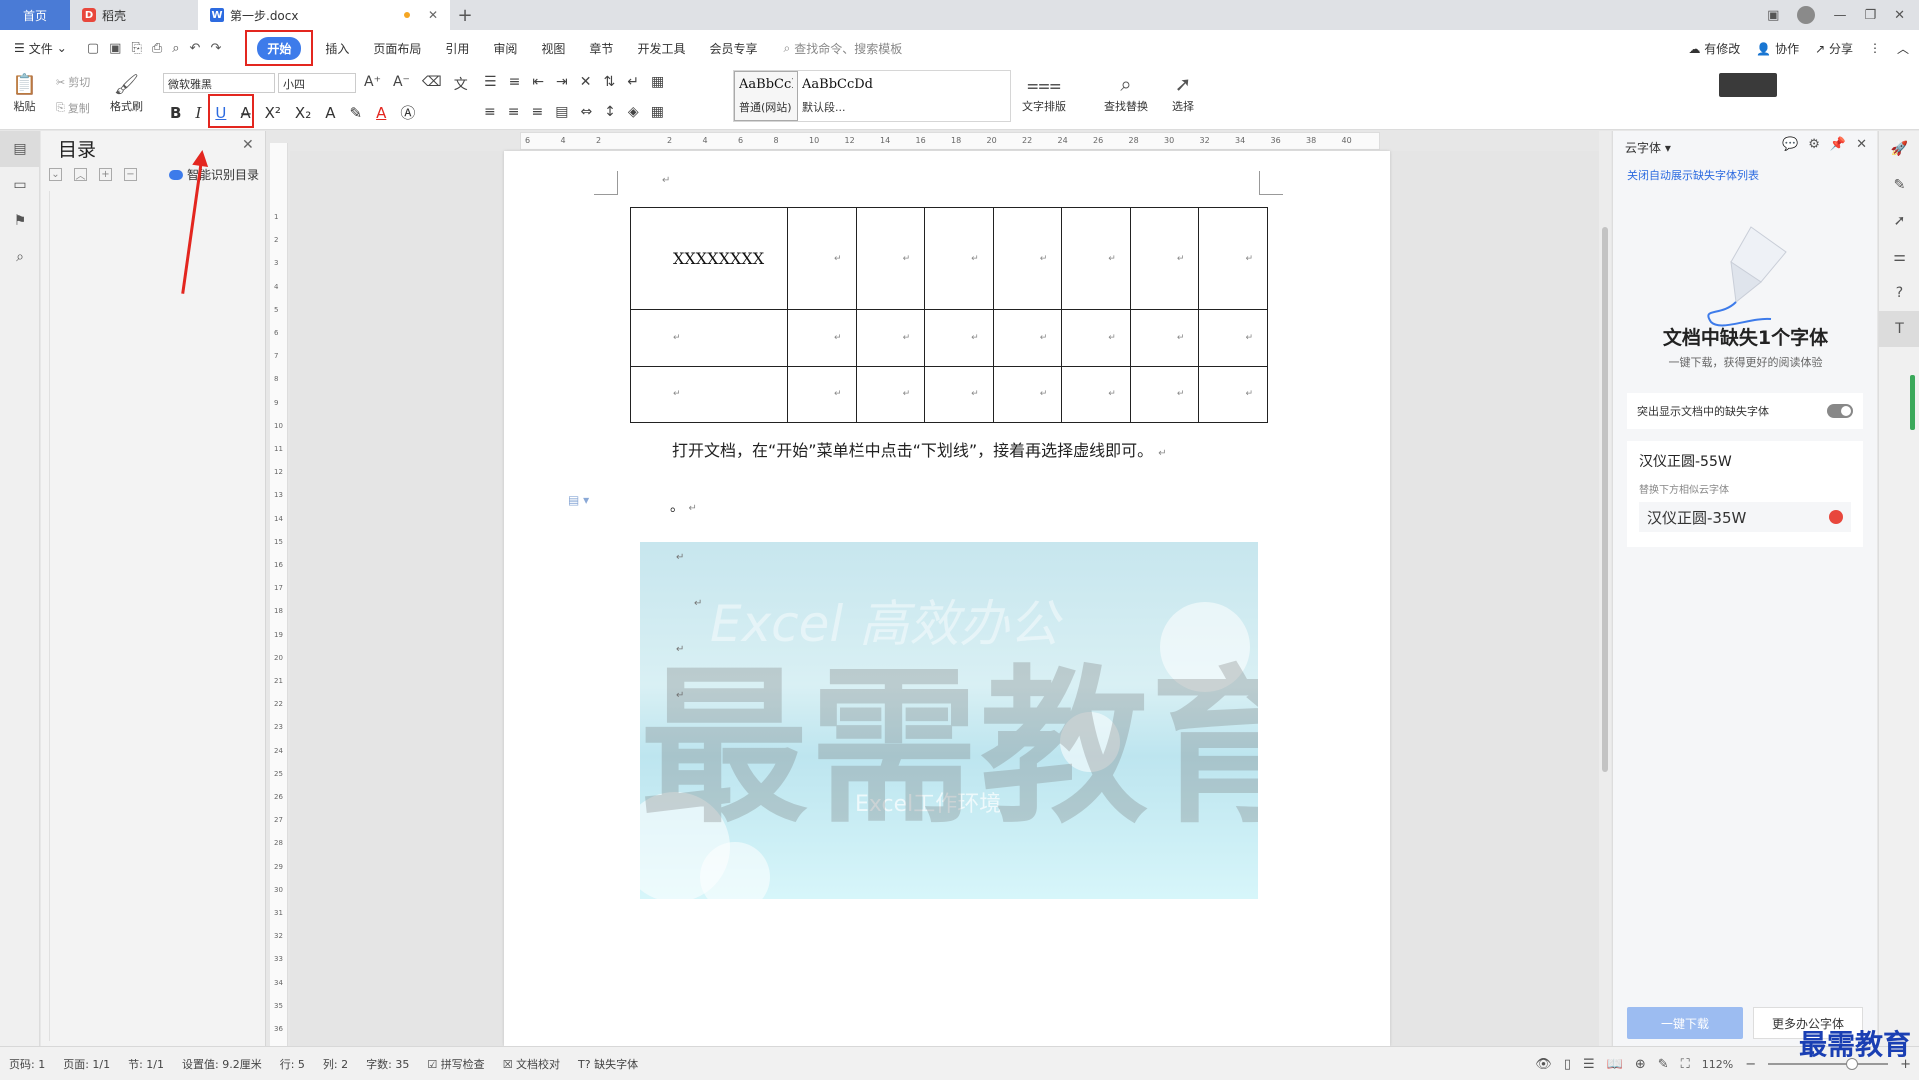 The image size is (1919, 1080). I want to click on paste-button: 📋 粘贴, so click(24, 92).